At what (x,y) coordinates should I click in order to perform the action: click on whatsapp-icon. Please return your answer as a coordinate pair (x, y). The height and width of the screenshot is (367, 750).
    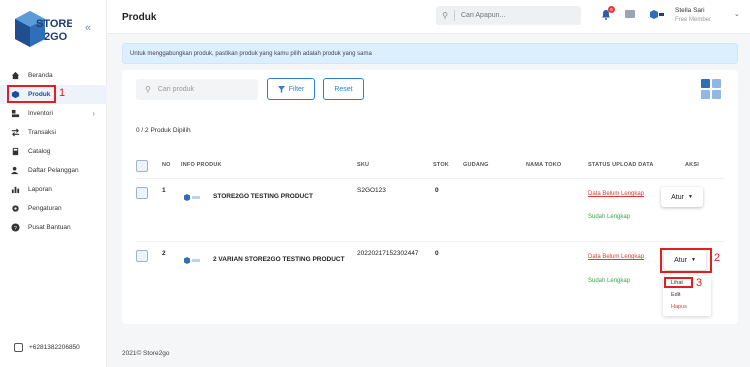
    Looking at the image, I should click on (18, 347).